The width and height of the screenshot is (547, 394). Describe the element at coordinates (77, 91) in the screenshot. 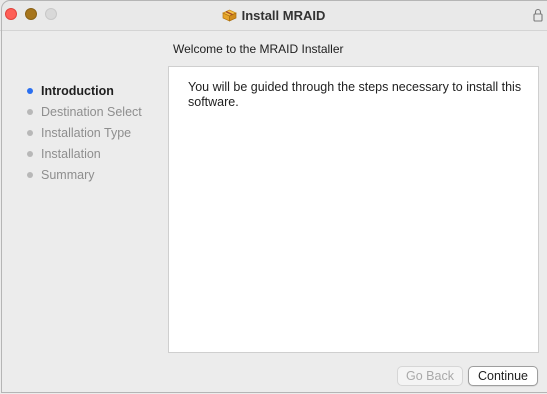

I see `step-label: Introduction` at that location.